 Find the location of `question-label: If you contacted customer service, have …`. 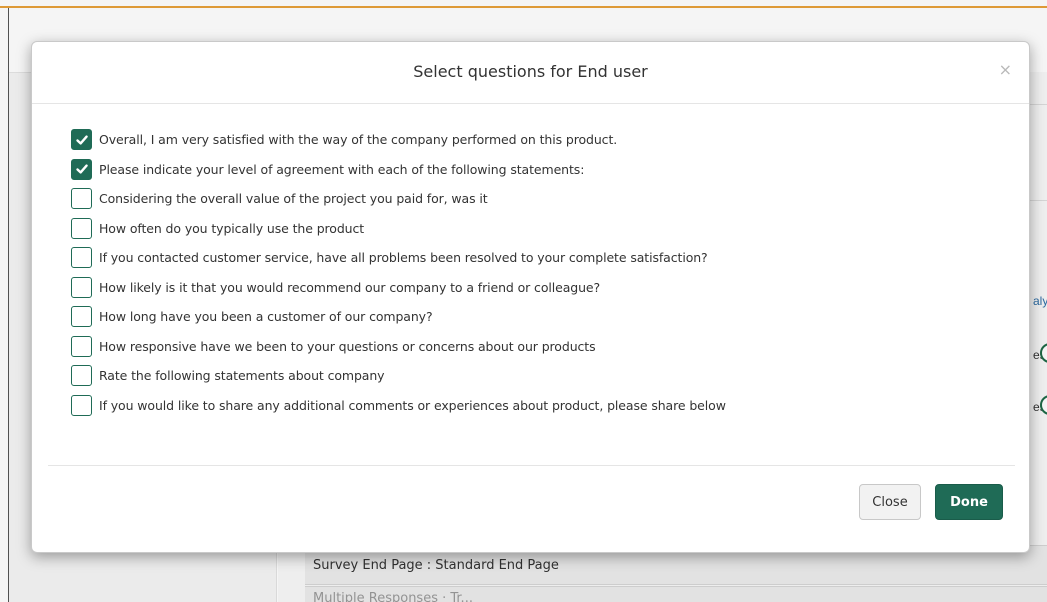

question-label: If you contacted customer service, have … is located at coordinates (403, 258).